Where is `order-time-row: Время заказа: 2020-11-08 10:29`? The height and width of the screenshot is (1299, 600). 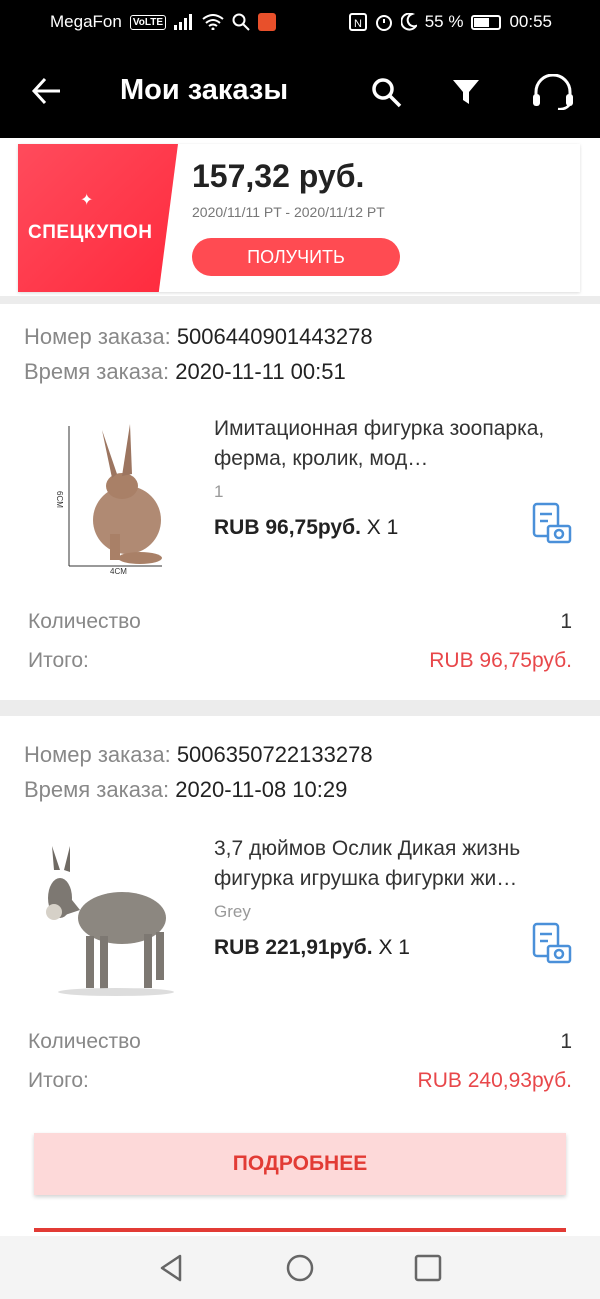
order-time-row: Время заказа: 2020-11-08 10:29 is located at coordinates (185, 790).